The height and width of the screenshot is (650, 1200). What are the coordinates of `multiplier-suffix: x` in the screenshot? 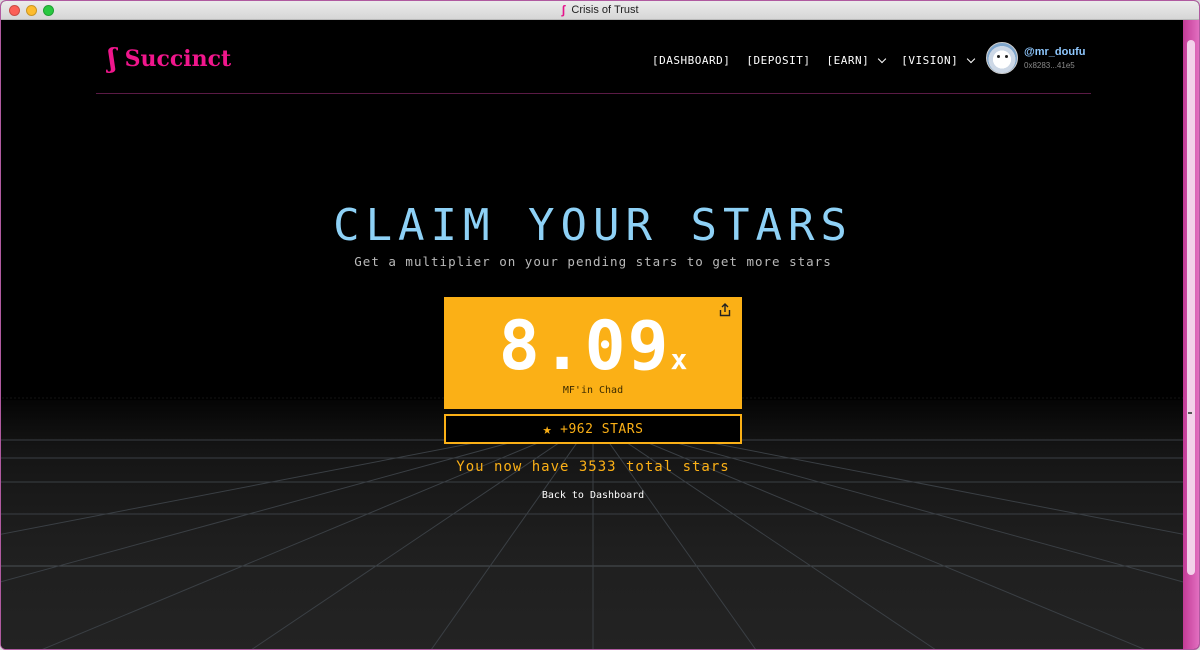 It's located at (679, 359).